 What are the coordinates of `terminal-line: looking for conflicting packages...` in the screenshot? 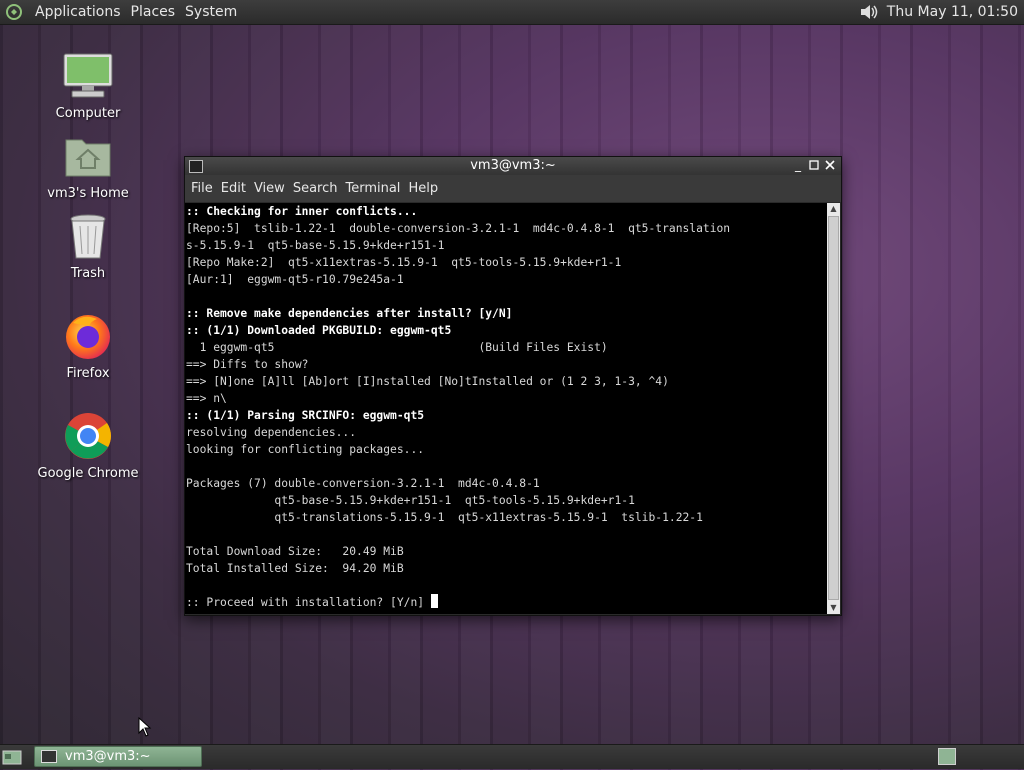 It's located at (305, 449).